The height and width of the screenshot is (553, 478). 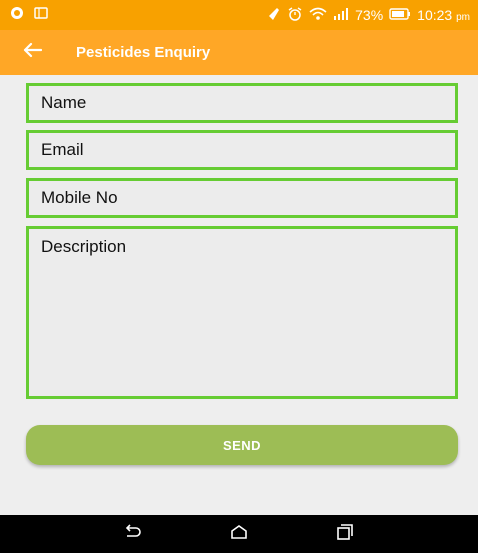 I want to click on navigation-bar, so click(x=239, y=534).